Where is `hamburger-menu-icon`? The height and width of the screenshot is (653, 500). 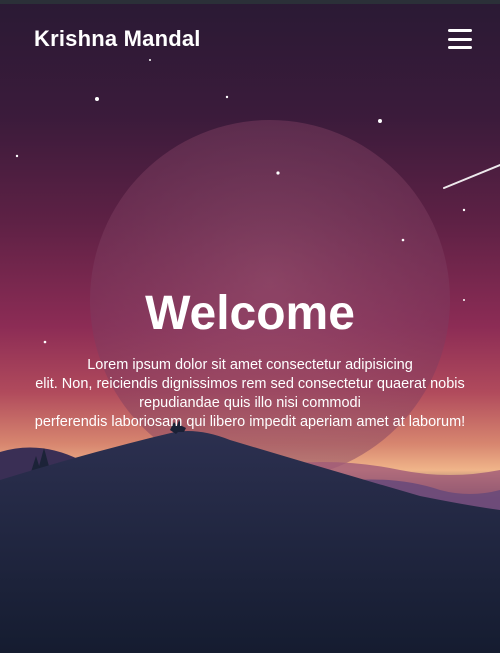
hamburger-menu-icon is located at coordinates (460, 39).